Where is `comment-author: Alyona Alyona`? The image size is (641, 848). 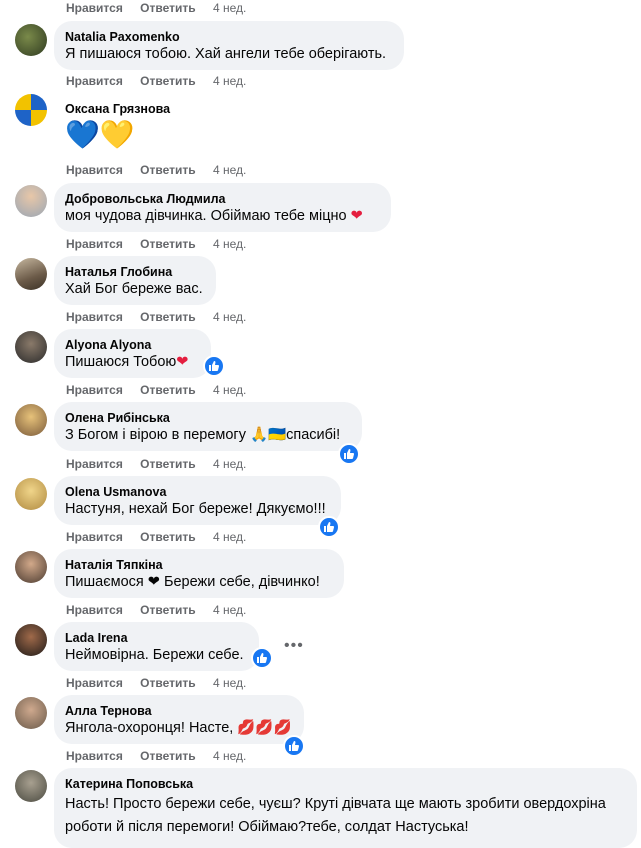
comment-author: Alyona Alyona is located at coordinates (132, 345).